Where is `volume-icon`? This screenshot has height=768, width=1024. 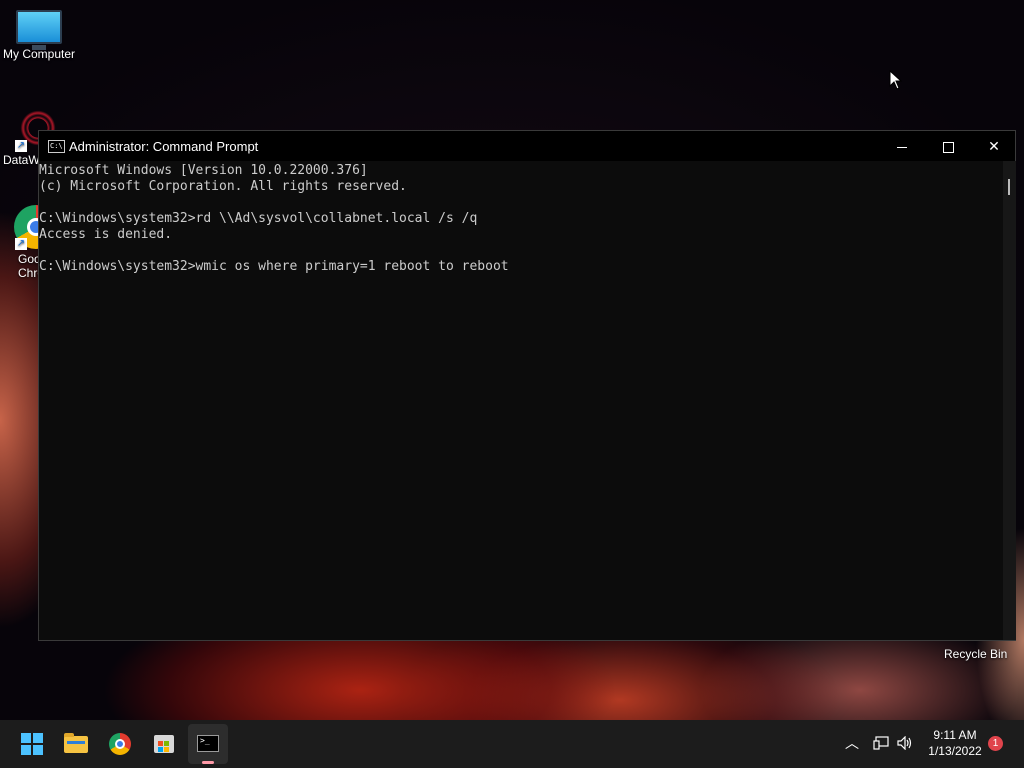 volume-icon is located at coordinates (905, 743).